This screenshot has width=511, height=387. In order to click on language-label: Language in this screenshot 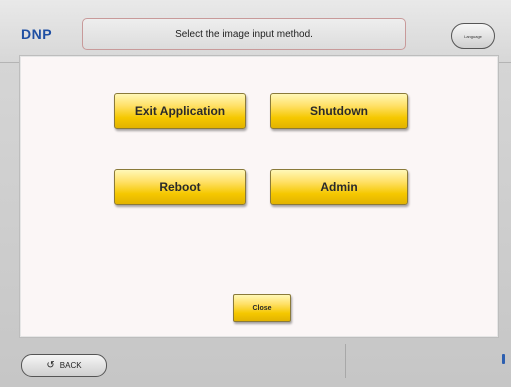, I will do `click(473, 36)`.